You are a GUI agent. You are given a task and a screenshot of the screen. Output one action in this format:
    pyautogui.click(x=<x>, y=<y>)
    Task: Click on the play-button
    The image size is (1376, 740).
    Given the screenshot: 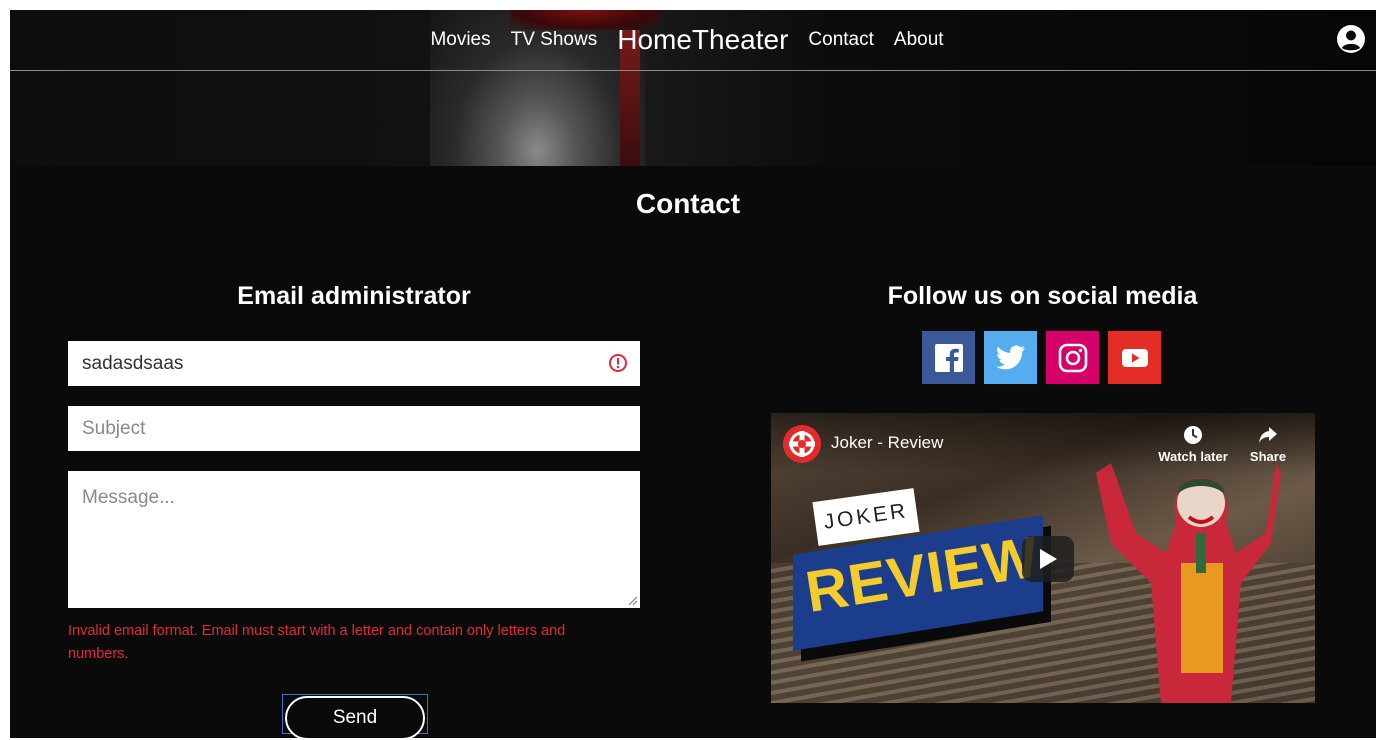 What is the action you would take?
    pyautogui.click(x=1048, y=559)
    